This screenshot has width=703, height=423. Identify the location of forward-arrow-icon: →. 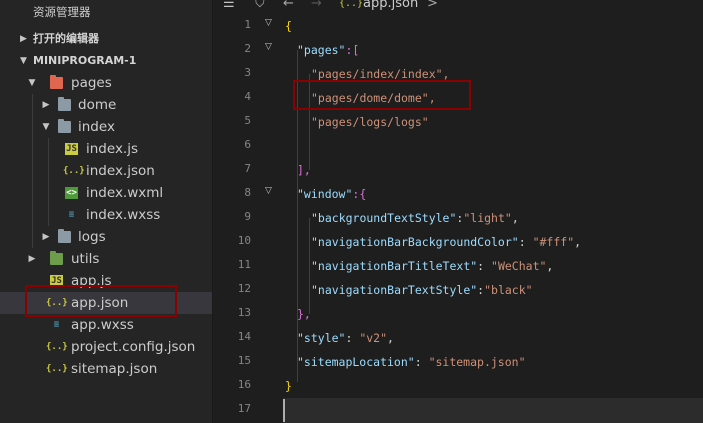
(316, 5).